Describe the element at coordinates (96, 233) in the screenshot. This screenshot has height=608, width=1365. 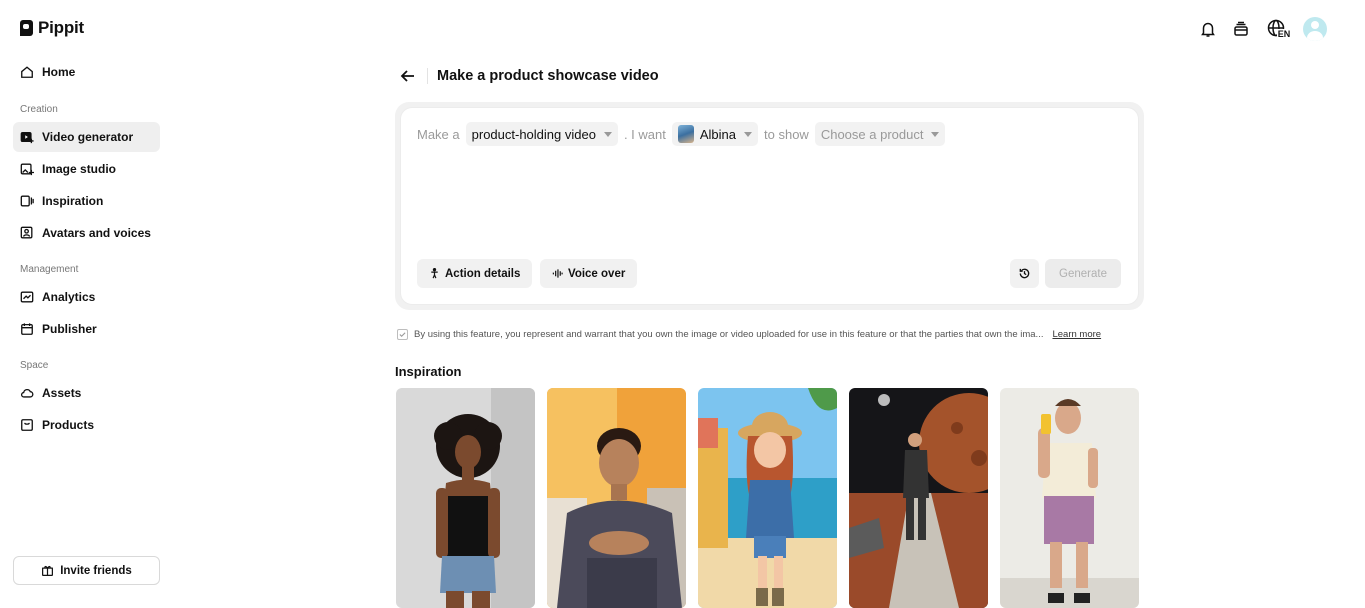
I see `sidebar-item-label: Avatars and voices` at that location.